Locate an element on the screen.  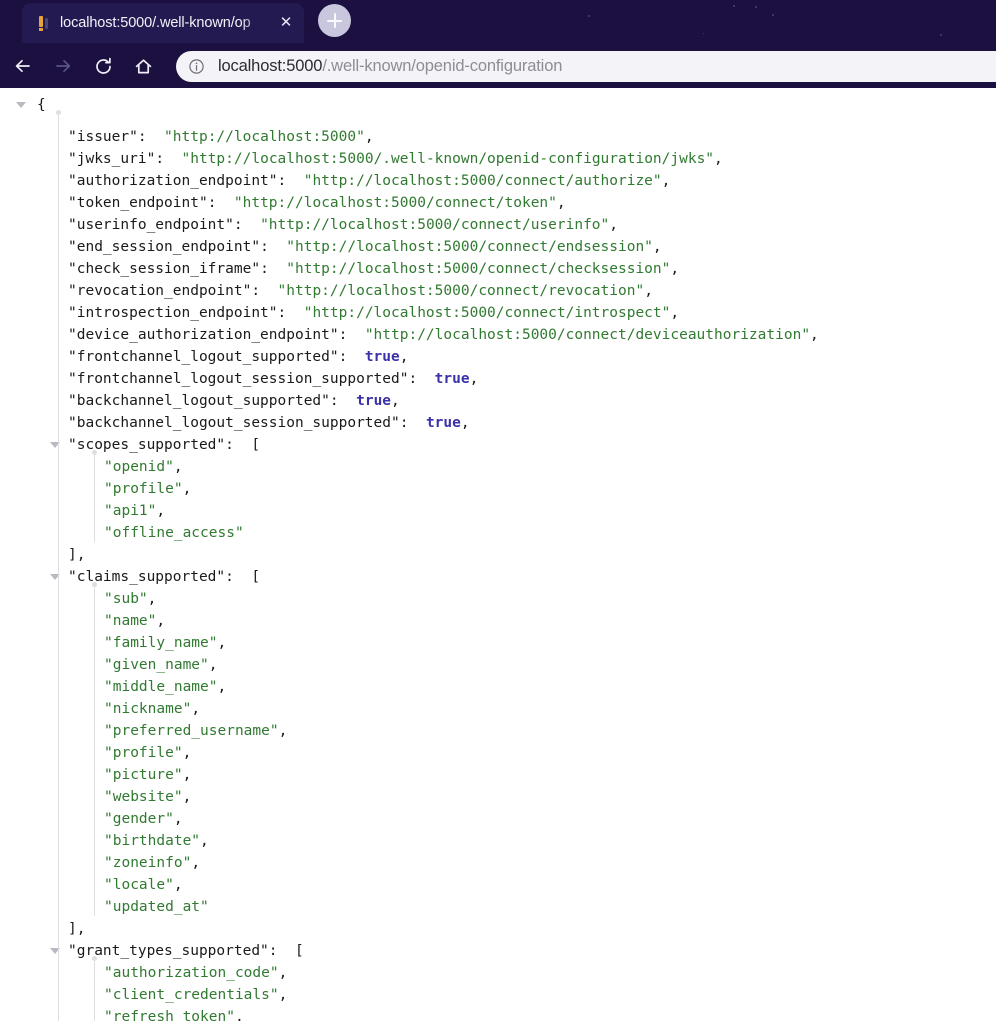
reload-button is located at coordinates (103, 66).